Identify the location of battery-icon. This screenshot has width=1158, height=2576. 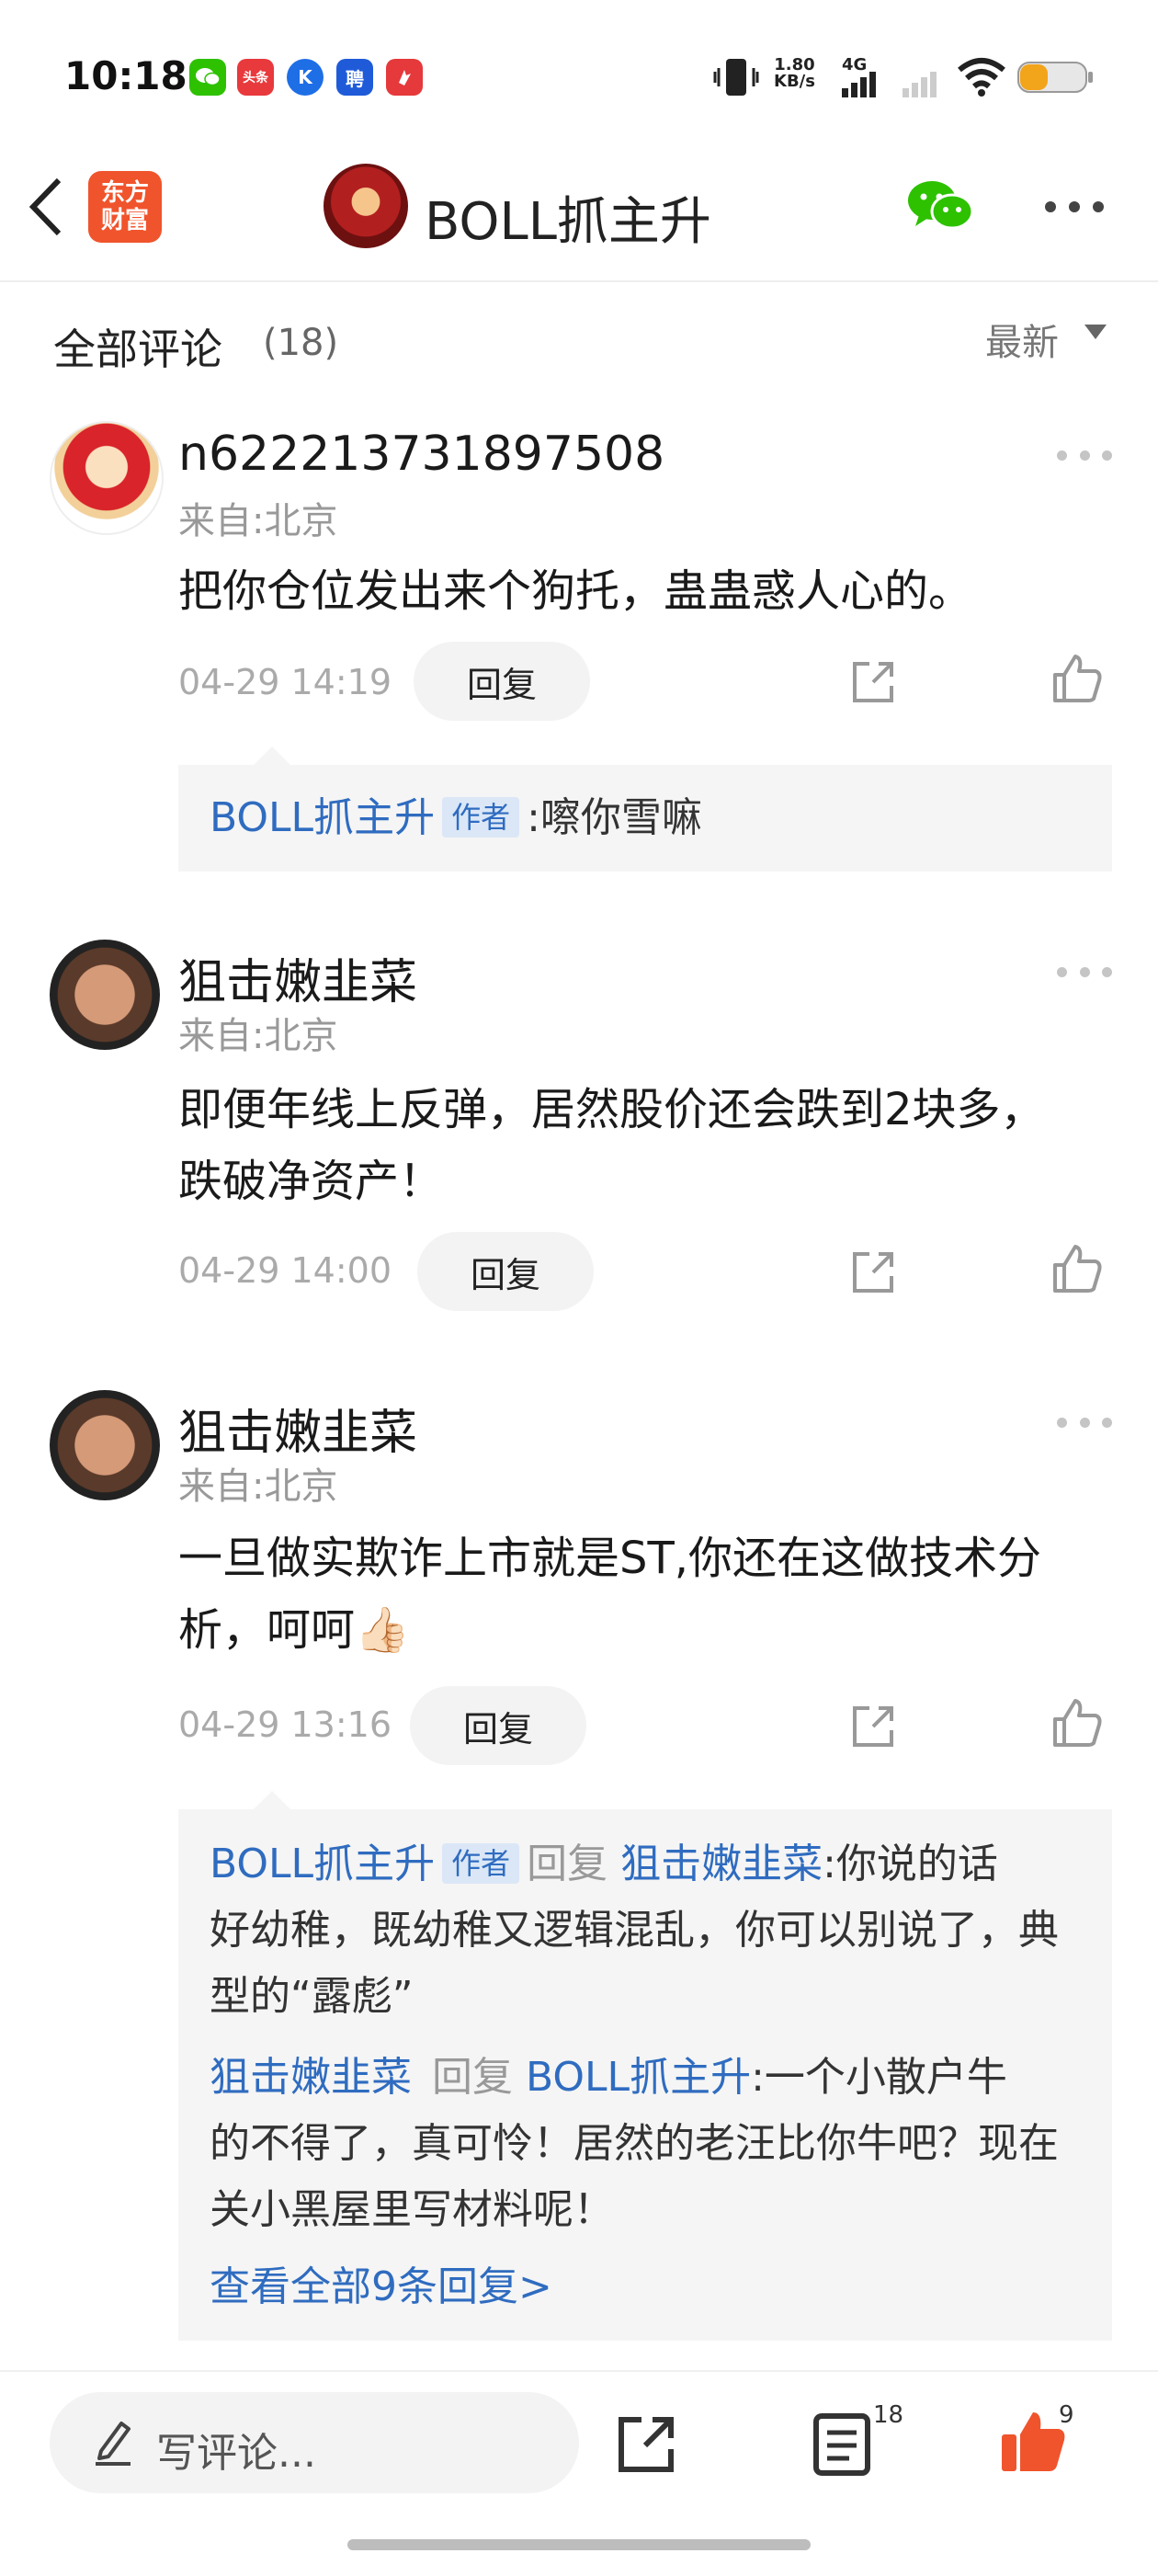
(1055, 77).